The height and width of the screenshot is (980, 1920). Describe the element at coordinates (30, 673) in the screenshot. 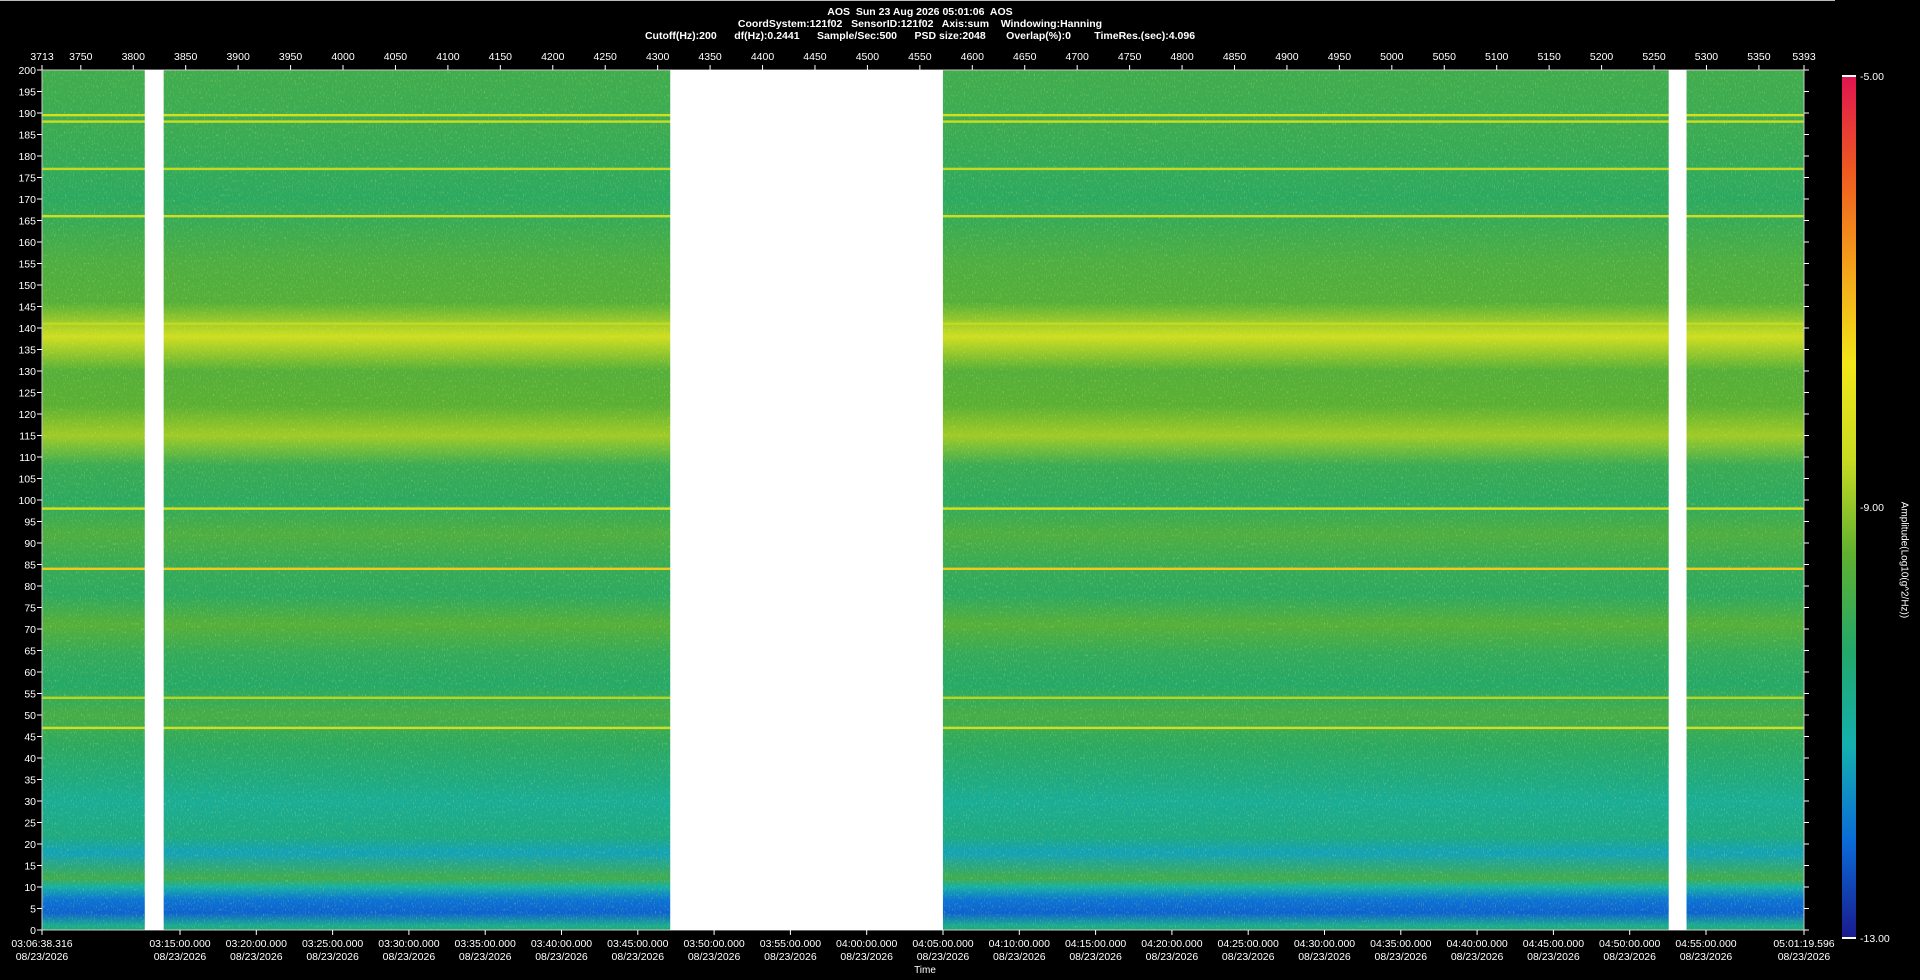

I see `y-tick-label: 60` at that location.